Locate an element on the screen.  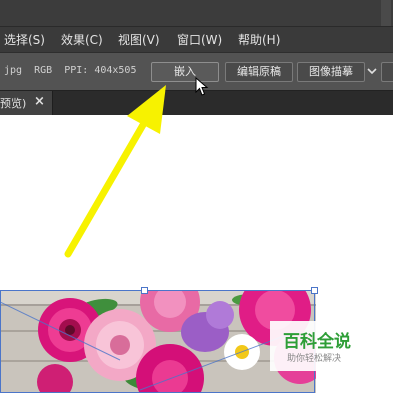
mouse-cursor-icon is located at coordinates (202, 86).